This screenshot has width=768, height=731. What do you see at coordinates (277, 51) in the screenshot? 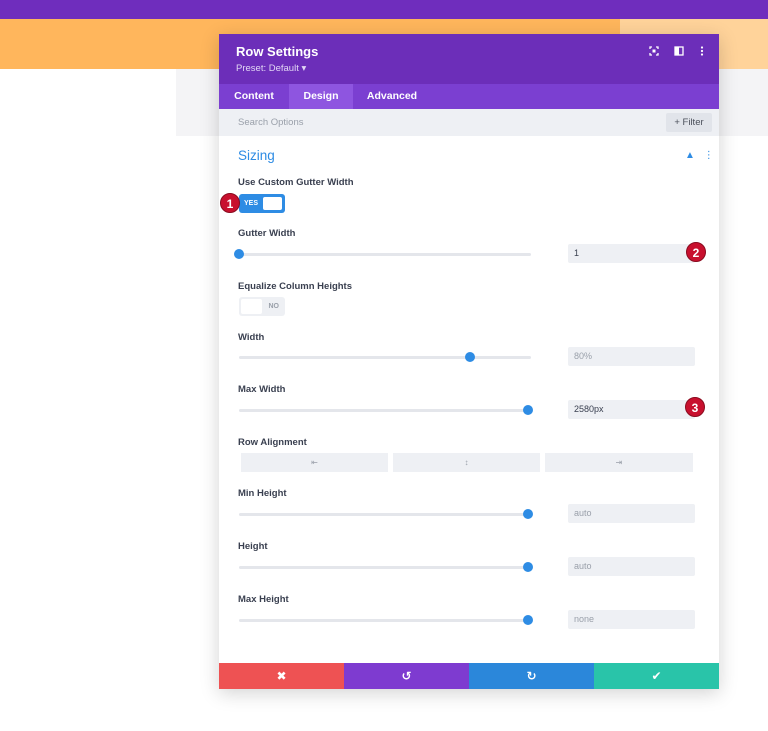
I see `modal-title: Row Settings` at bounding box center [277, 51].